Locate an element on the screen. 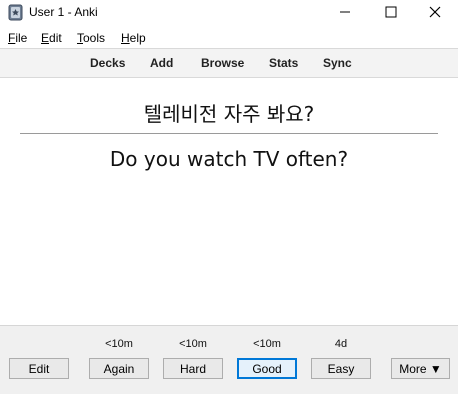  good-interval: <10m is located at coordinates (267, 344).